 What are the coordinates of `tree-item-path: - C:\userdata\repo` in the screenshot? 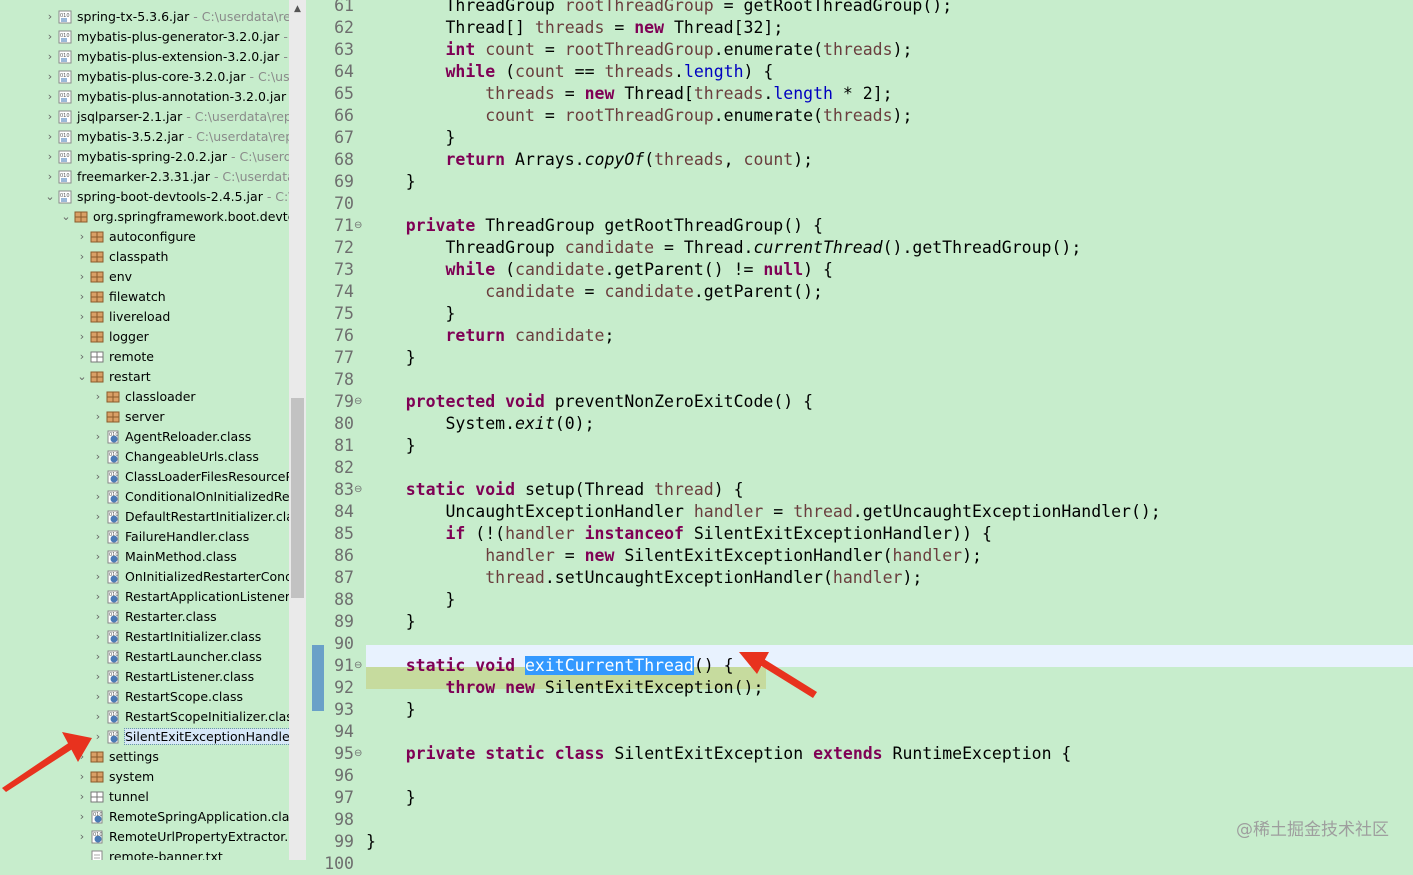 It's located at (241, 16).